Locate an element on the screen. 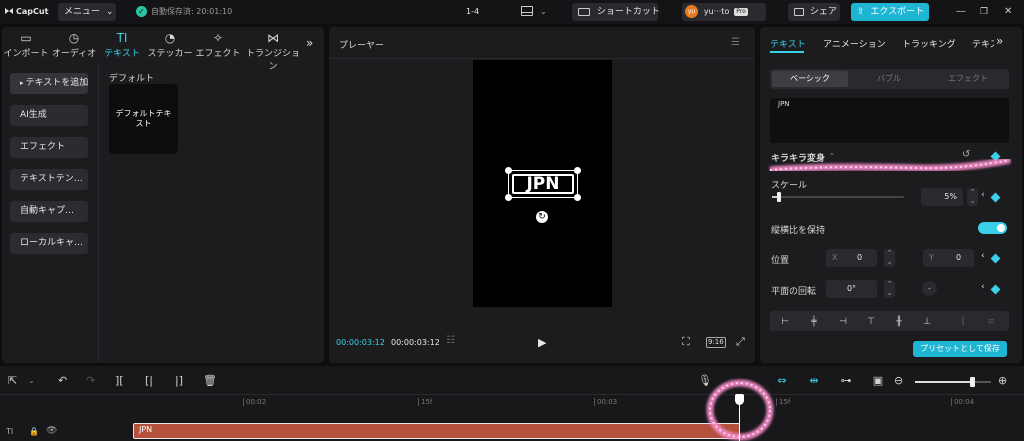 The width and height of the screenshot is (1024, 441). tab-sticker: ◔ ステッカー is located at coordinates (170, 45).